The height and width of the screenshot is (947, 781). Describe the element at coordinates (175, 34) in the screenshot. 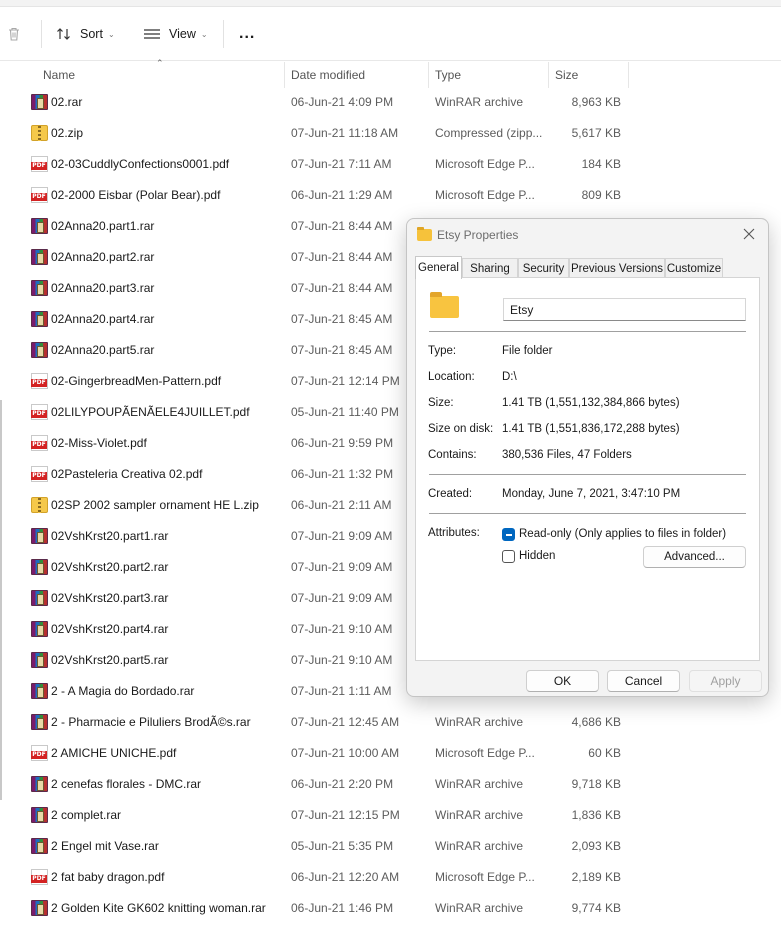

I see `view-button: View ⌄` at that location.